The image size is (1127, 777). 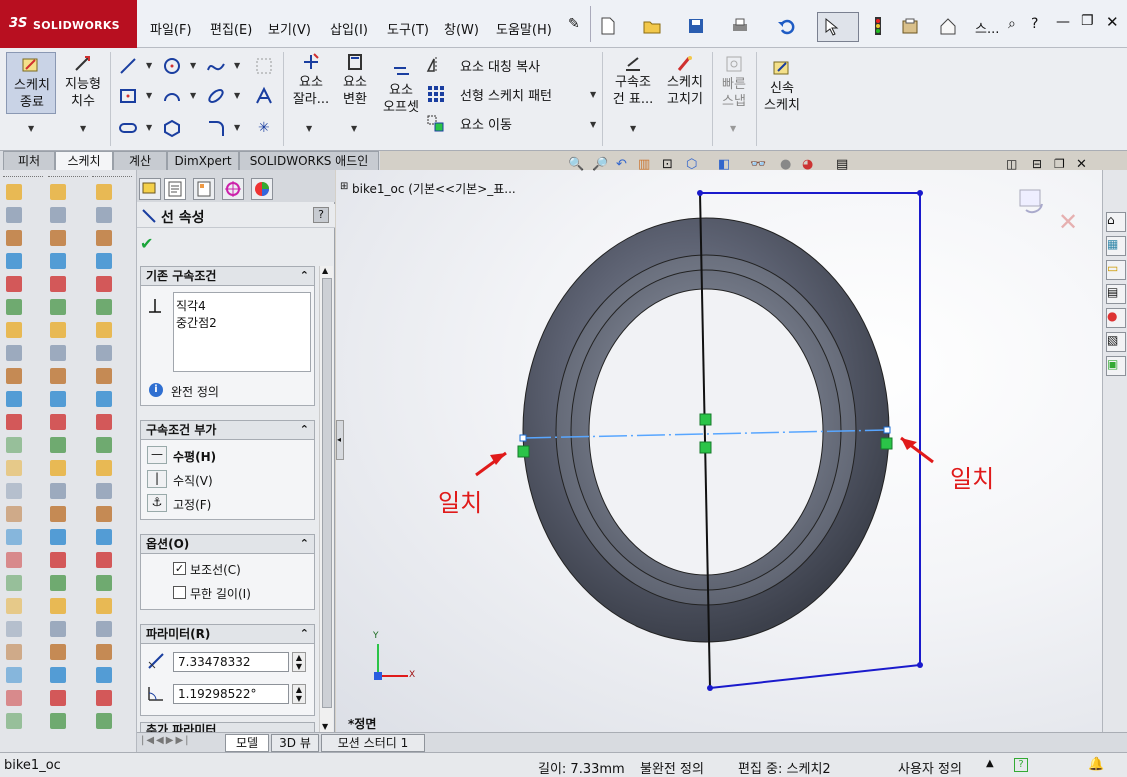 I want to click on file-explorer-icon: ▭, so click(x=1116, y=270).